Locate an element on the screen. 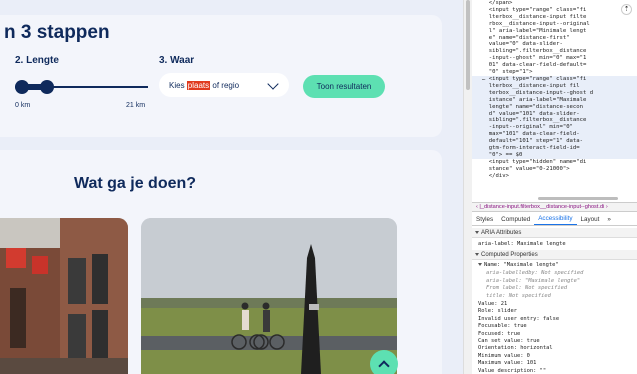  select-text-before: Kies is located at coordinates (178, 85).